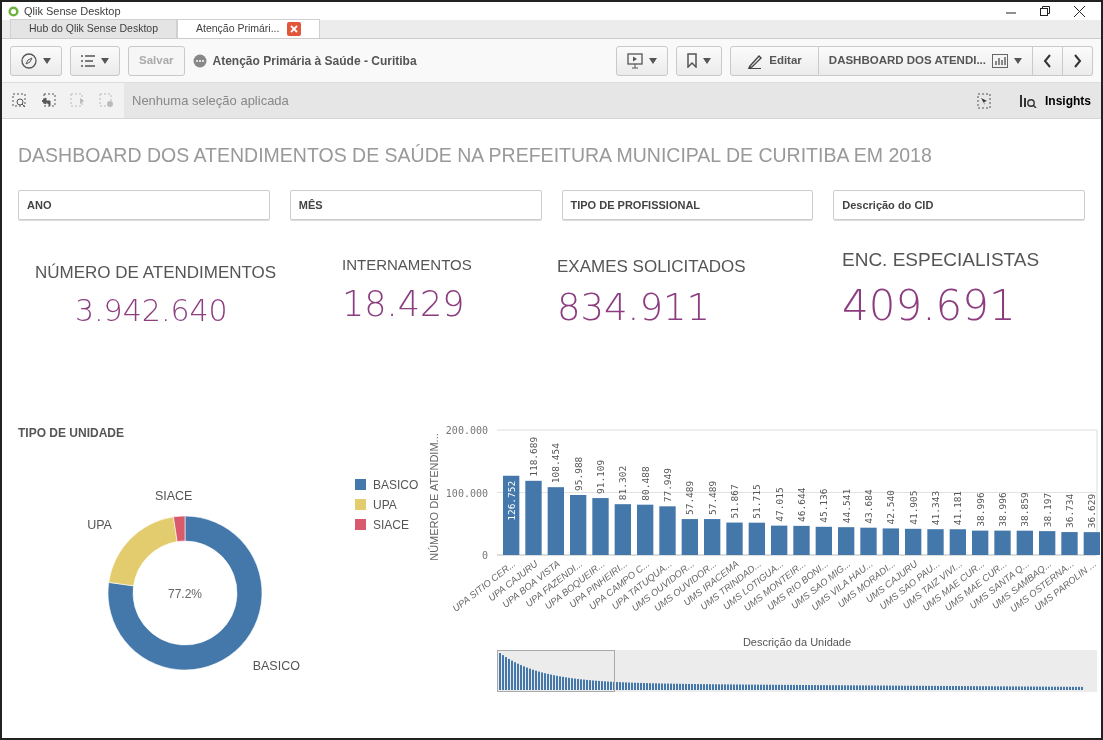 The height and width of the screenshot is (740, 1103). What do you see at coordinates (185, 594) in the screenshot?
I see `center-label: 77.2%` at bounding box center [185, 594].